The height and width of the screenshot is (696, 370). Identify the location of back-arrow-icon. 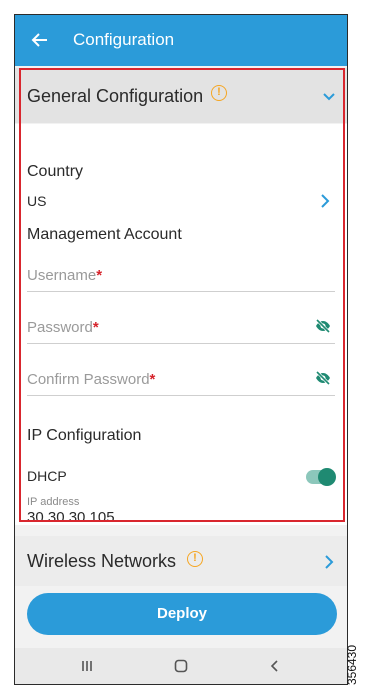
(40, 40).